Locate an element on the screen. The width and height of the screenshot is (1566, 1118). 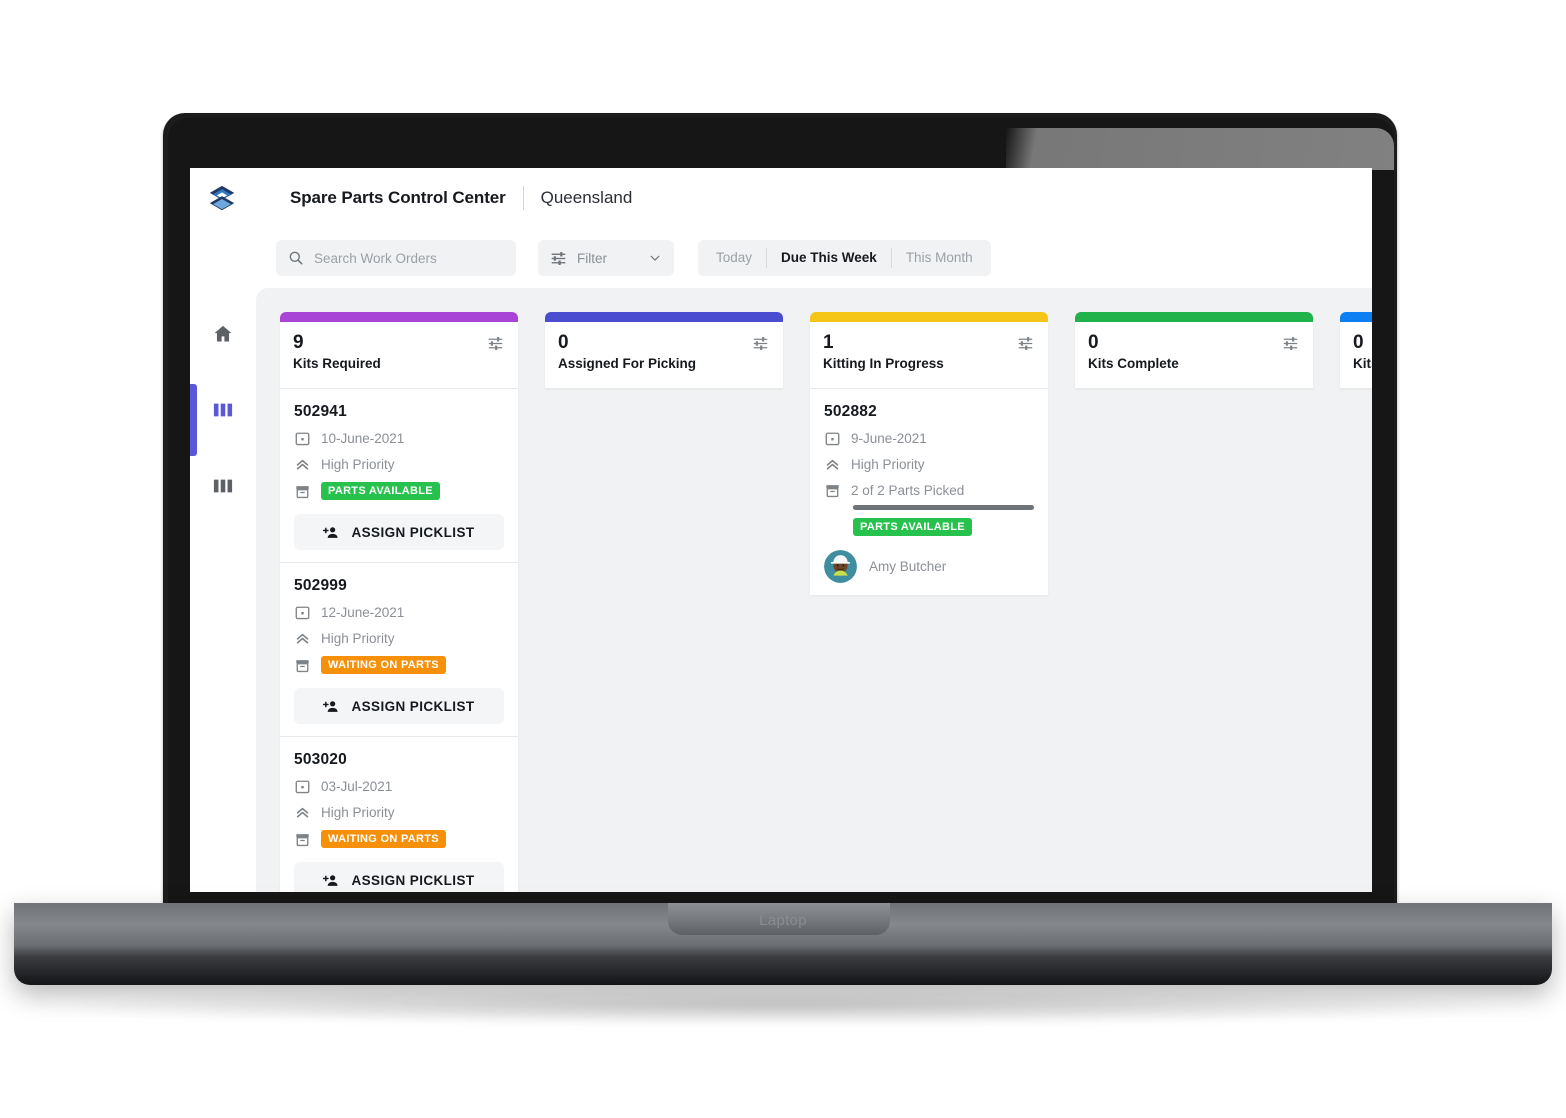
laptop-shadow is located at coordinates (783, 1006).